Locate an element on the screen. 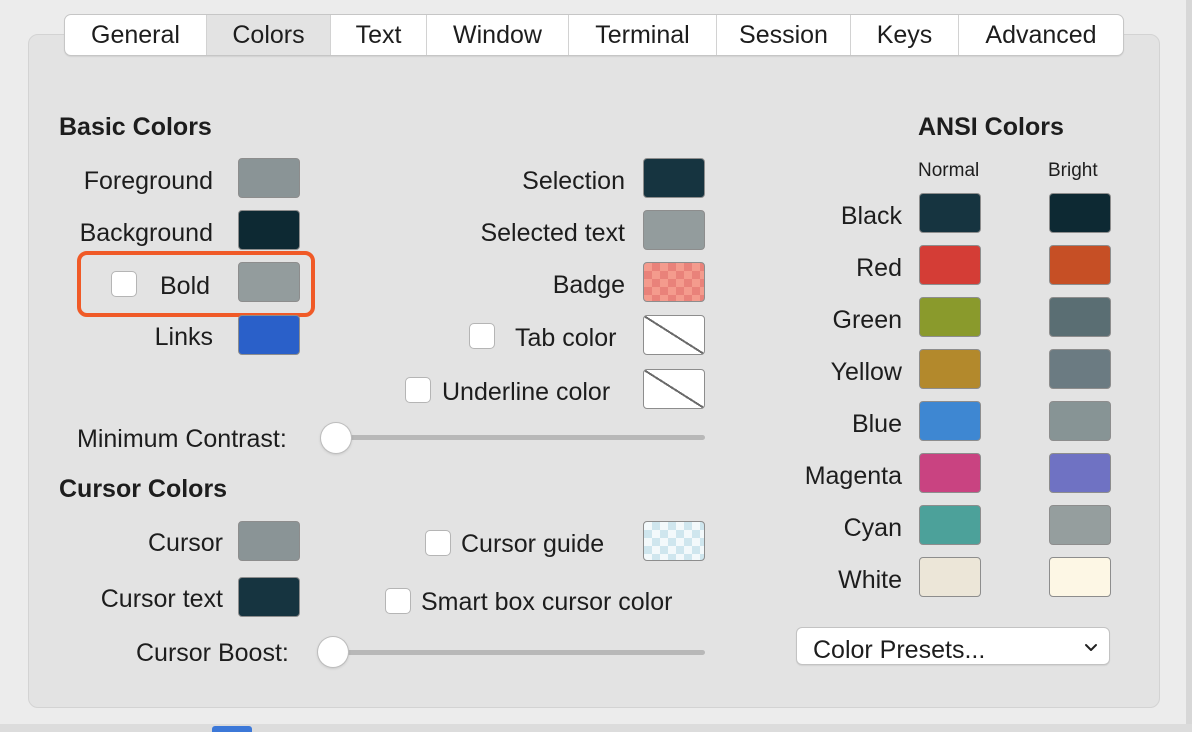 The width and height of the screenshot is (1192, 732). tab-color-label: Tab color is located at coordinates (566, 338).